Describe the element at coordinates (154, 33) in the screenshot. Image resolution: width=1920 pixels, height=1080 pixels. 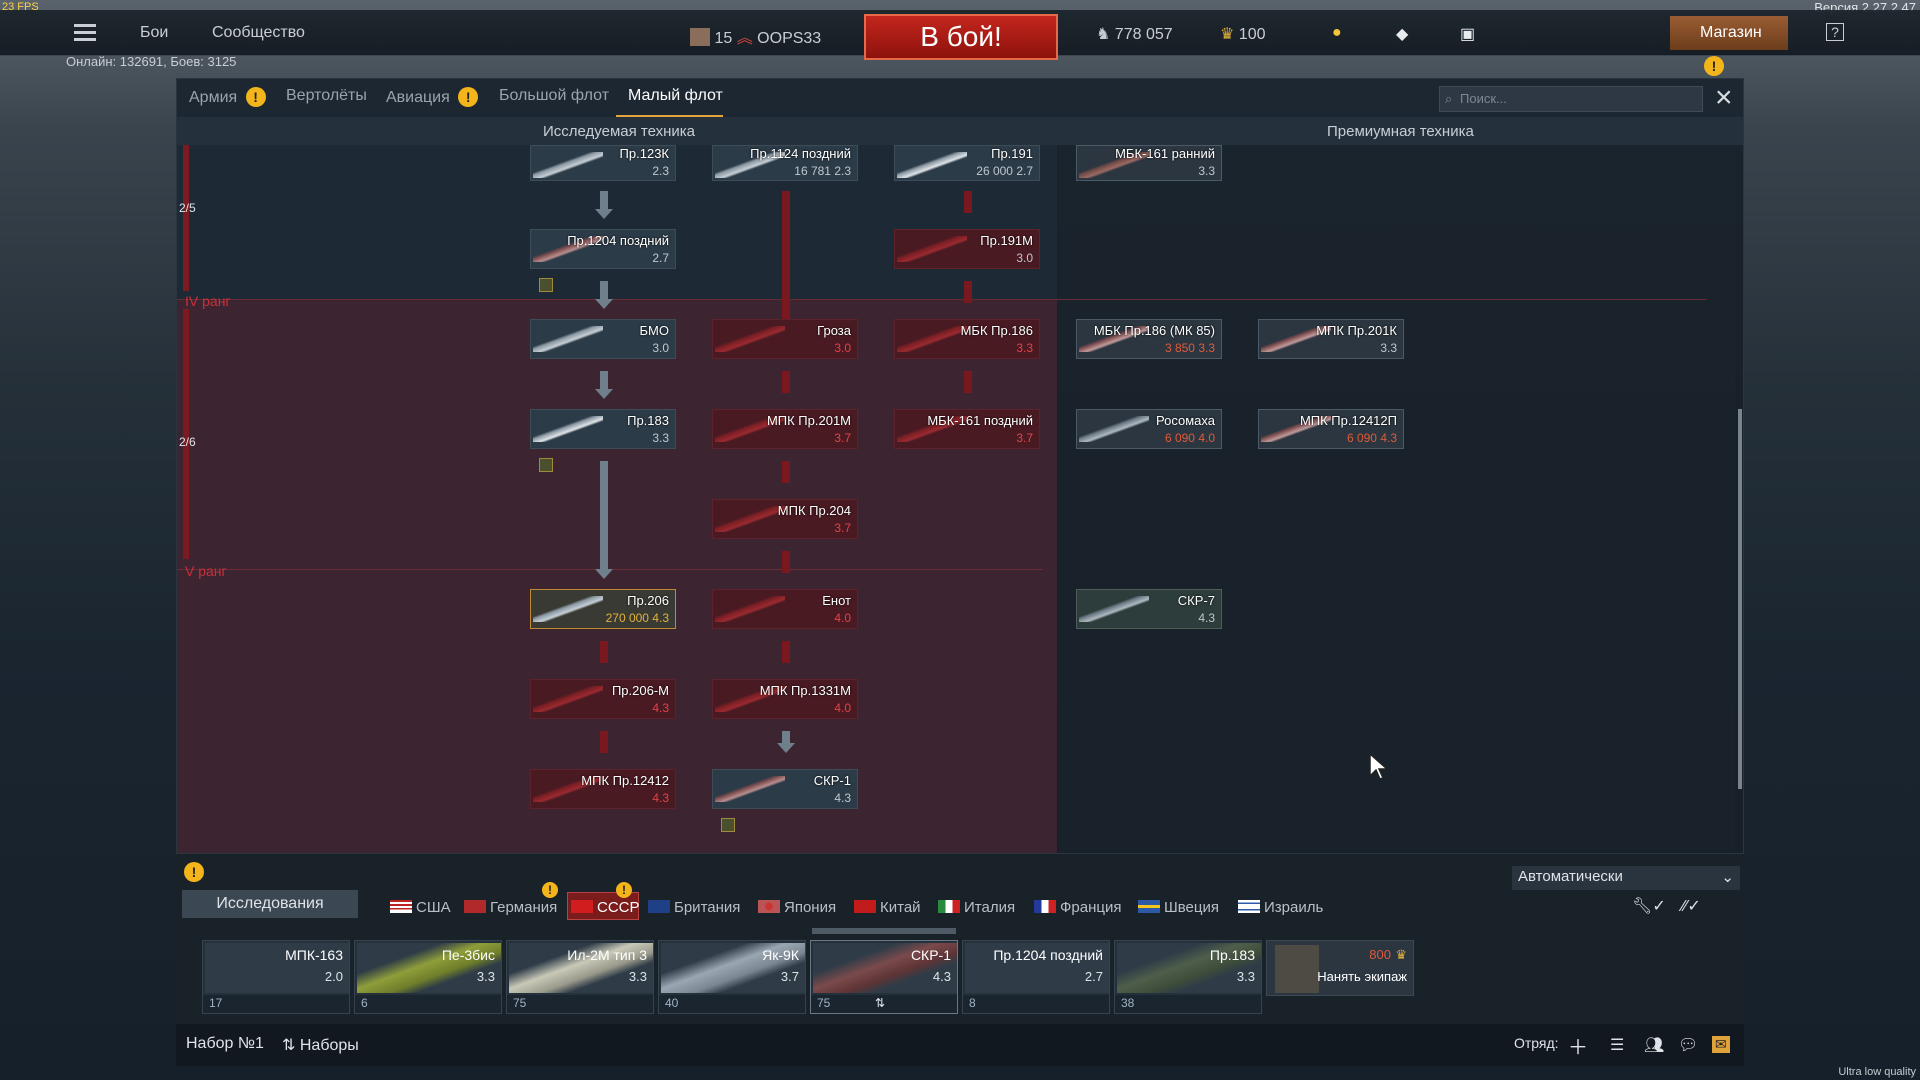
I see `battles-menu: Бои` at that location.